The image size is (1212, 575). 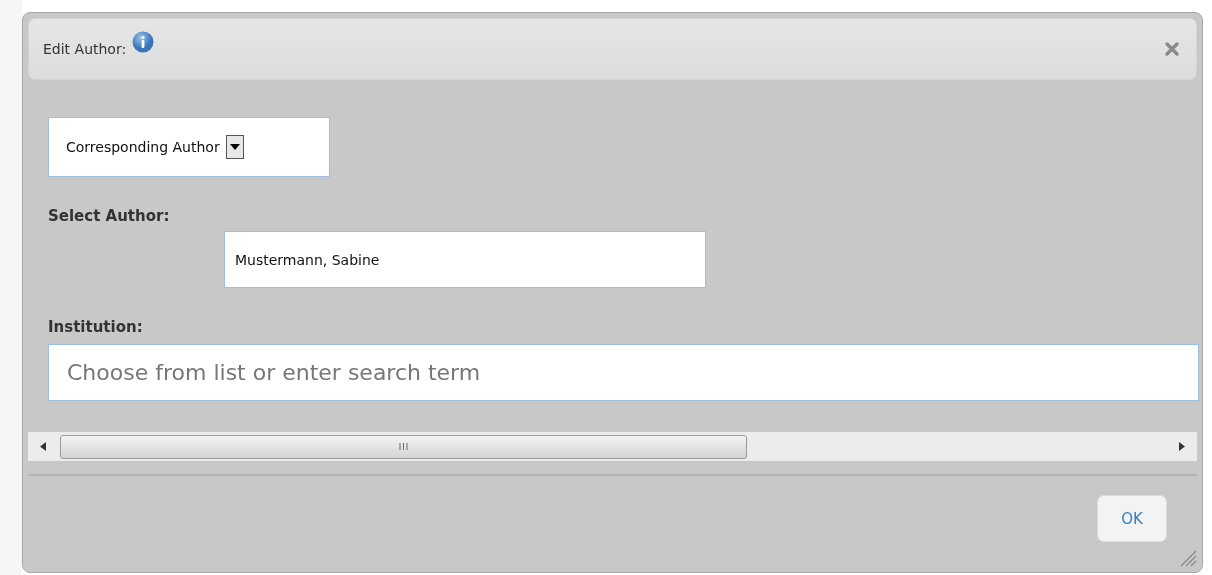 I want to click on field-label: Institution:, so click(x=96, y=327).